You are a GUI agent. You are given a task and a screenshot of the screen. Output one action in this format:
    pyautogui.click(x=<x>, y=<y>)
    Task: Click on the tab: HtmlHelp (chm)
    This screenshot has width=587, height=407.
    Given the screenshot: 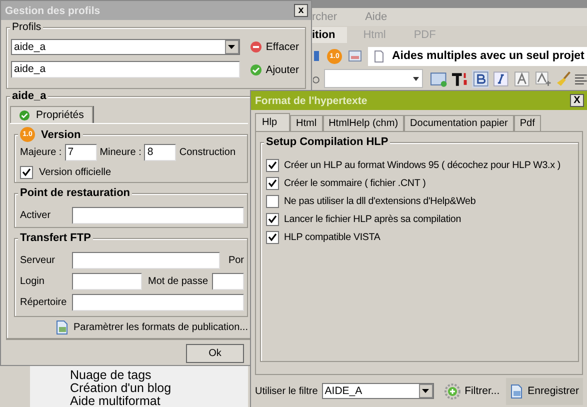 What is the action you would take?
    pyautogui.click(x=363, y=123)
    